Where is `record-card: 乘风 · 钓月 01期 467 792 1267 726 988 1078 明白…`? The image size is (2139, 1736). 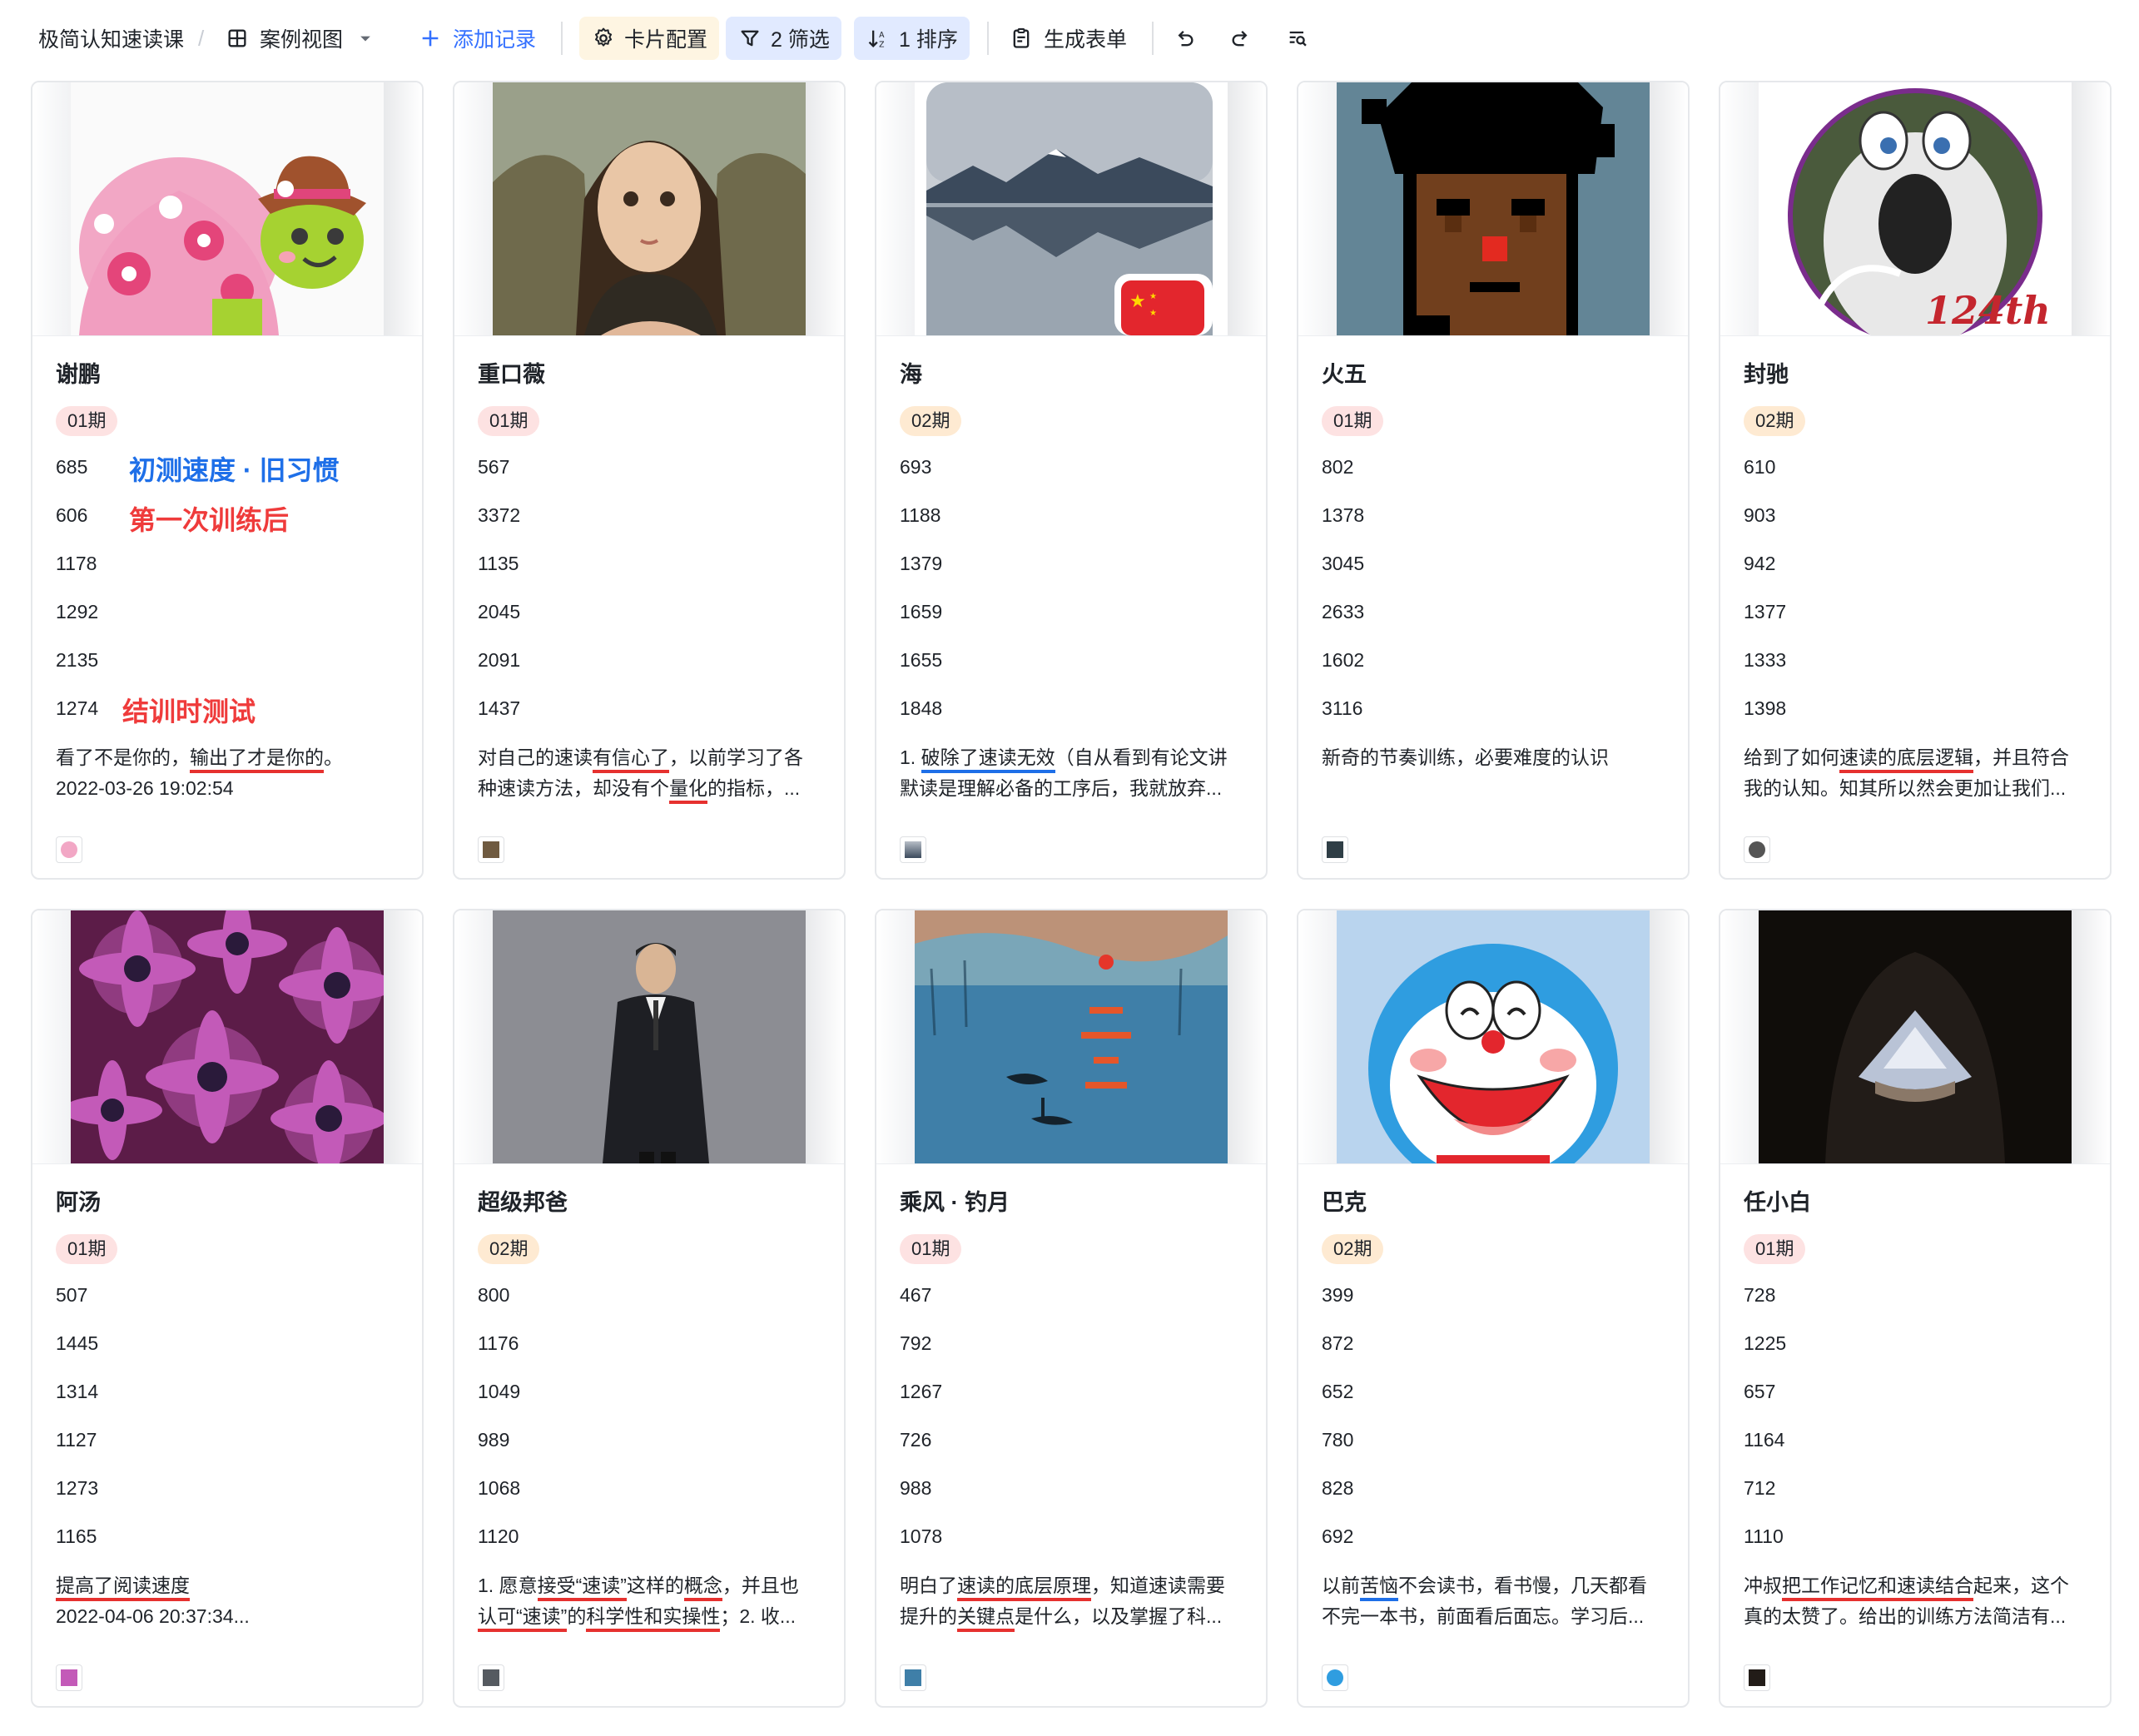
record-card: 乘风 · 钓月 01期 467 792 1267 726 988 1078 明白… is located at coordinates (1071, 1308).